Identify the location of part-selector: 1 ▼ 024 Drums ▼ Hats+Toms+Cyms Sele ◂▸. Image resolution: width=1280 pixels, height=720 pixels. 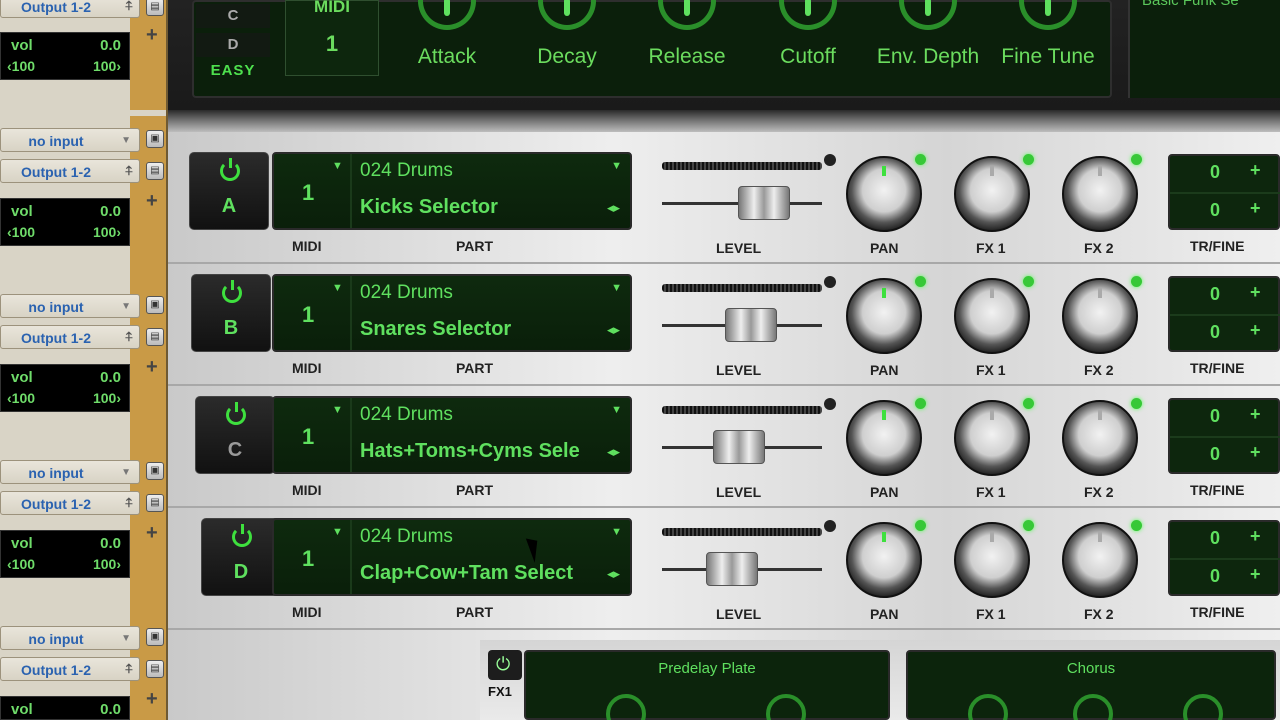
(452, 435).